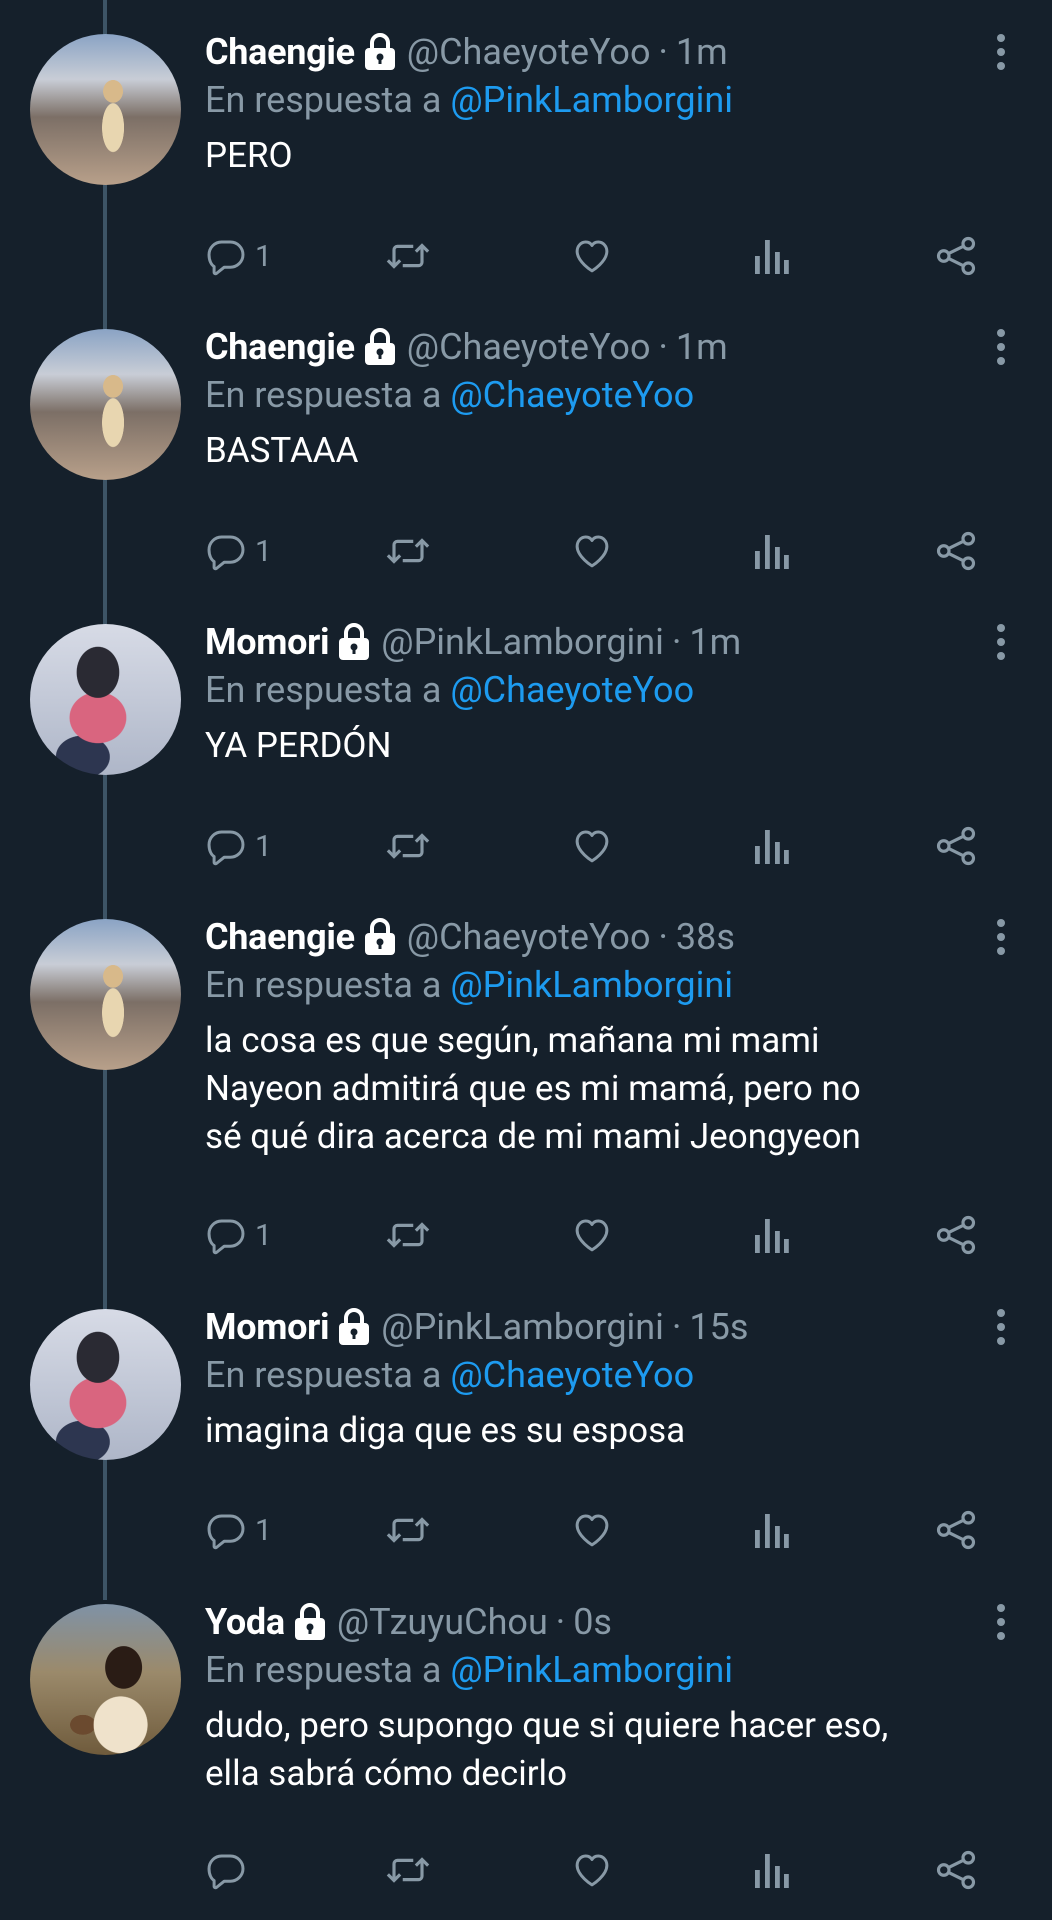 This screenshot has height=1920, width=1052. I want to click on tweet-header: Yoda @TzuyuChou · 0s, so click(613, 1622).